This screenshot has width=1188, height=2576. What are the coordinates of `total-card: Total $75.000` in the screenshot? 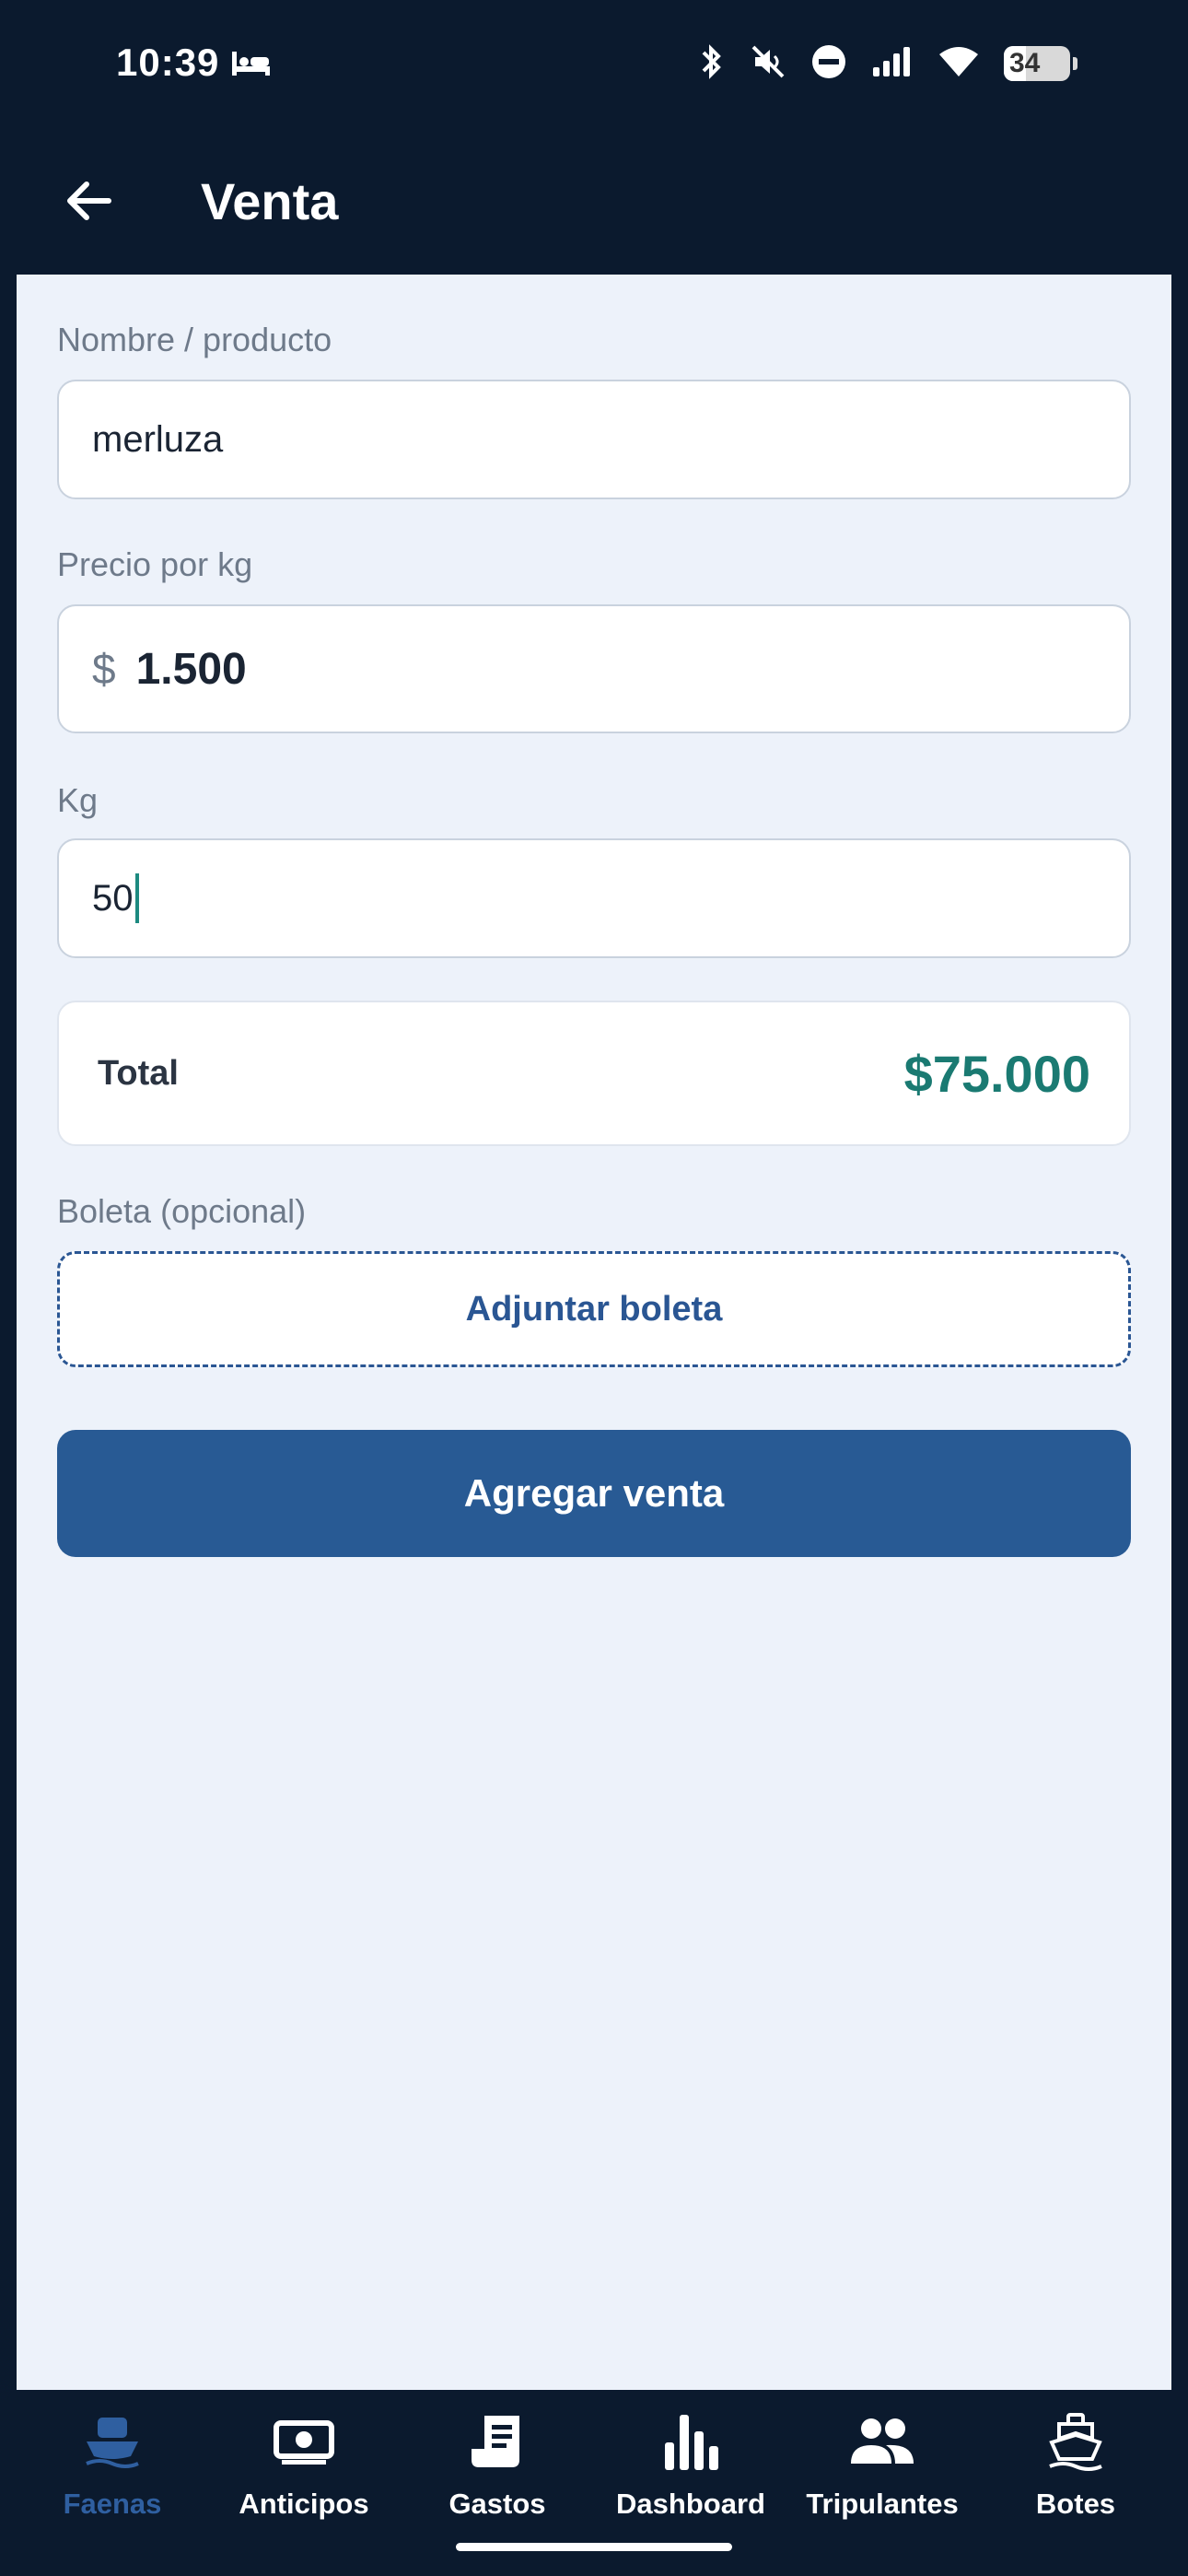 It's located at (594, 1073).